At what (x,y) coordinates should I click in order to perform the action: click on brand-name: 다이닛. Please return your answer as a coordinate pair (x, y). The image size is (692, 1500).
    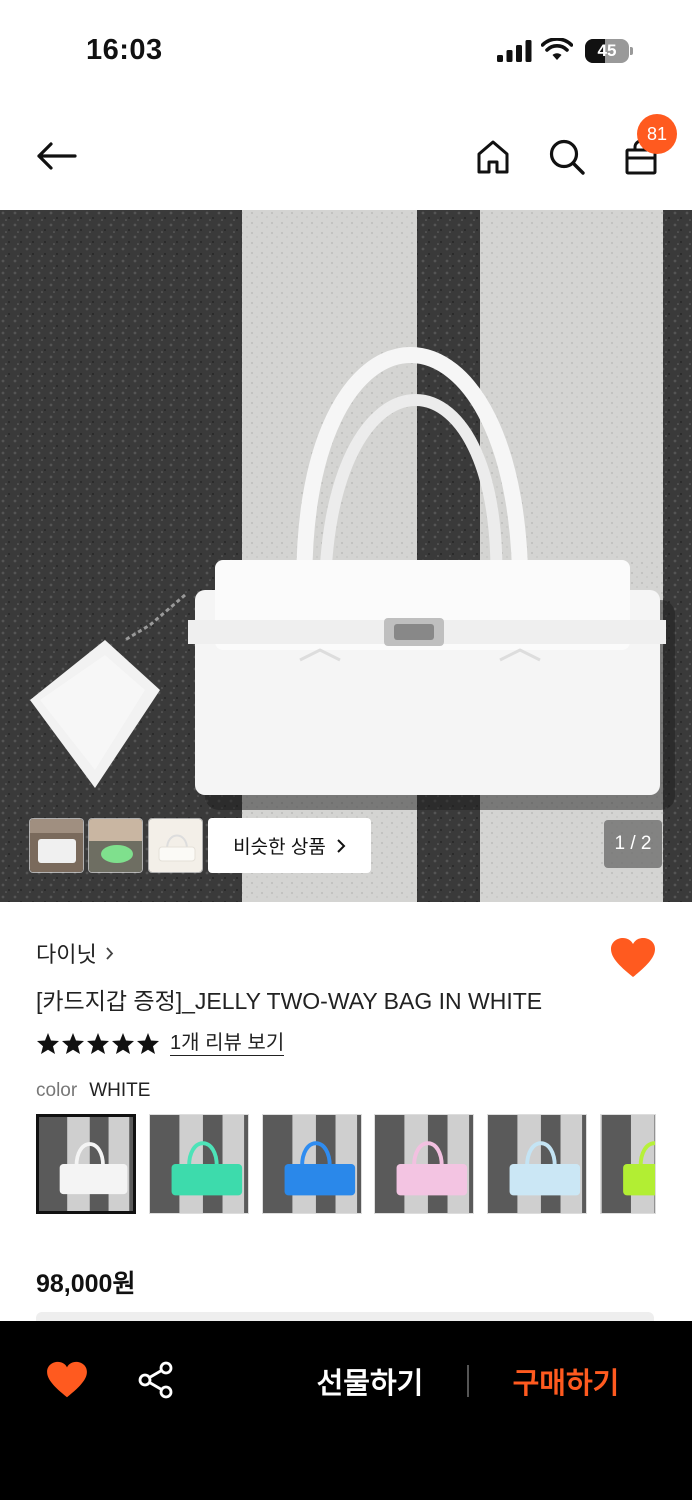
    Looking at the image, I should click on (66, 954).